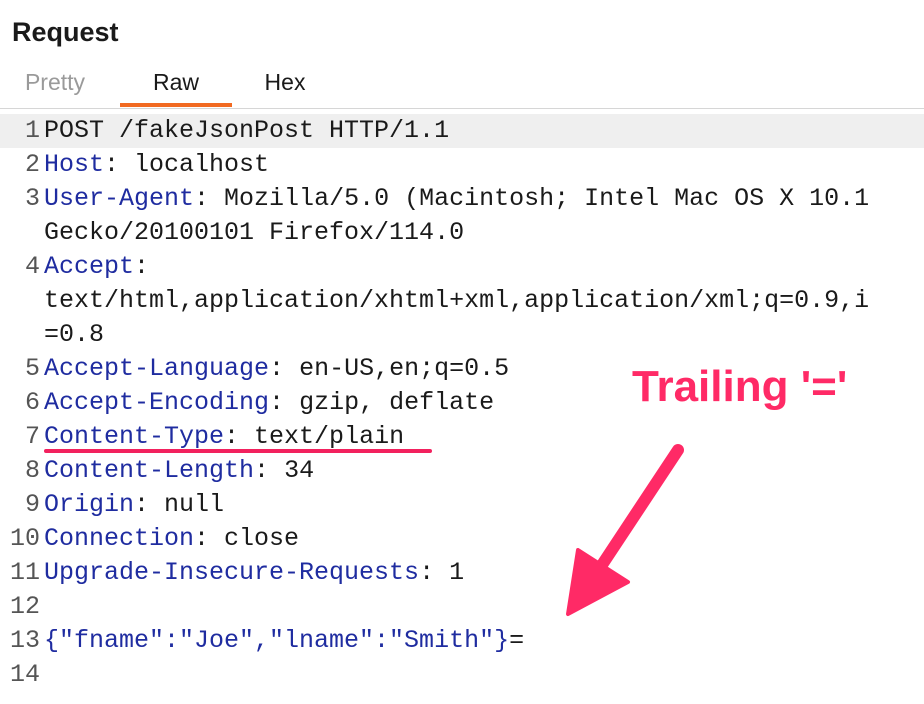 Image resolution: width=924 pixels, height=704 pixels. I want to click on tab-raw: Raw, so click(176, 84).